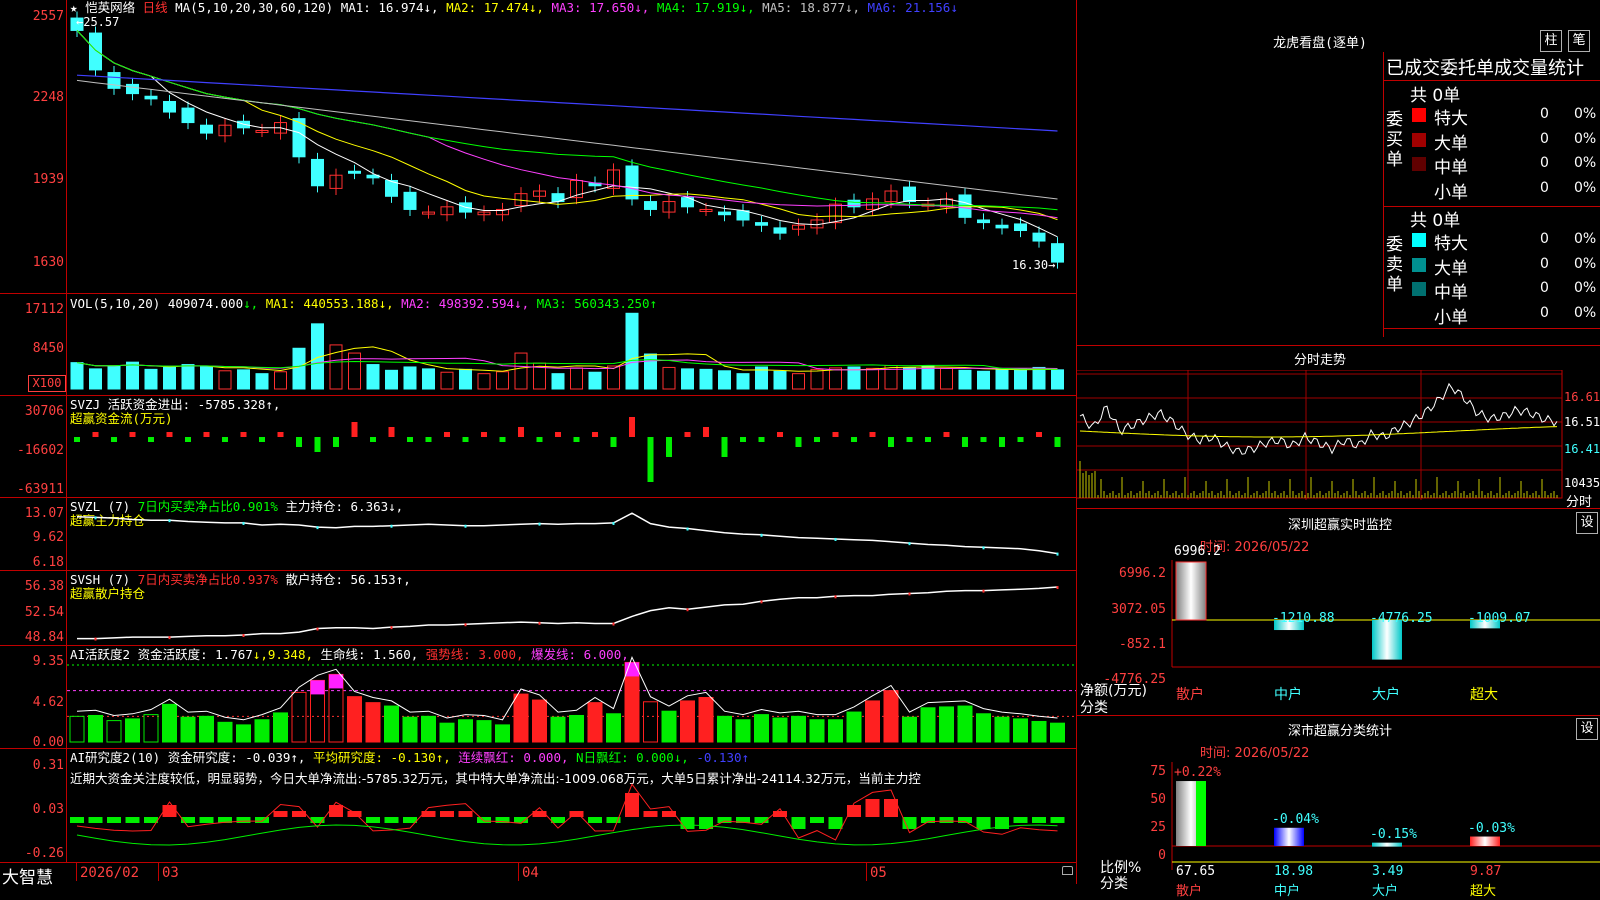 The width and height of the screenshot is (1600, 900). What do you see at coordinates (571, 805) in the screenshot?
I see `research-chart` at bounding box center [571, 805].